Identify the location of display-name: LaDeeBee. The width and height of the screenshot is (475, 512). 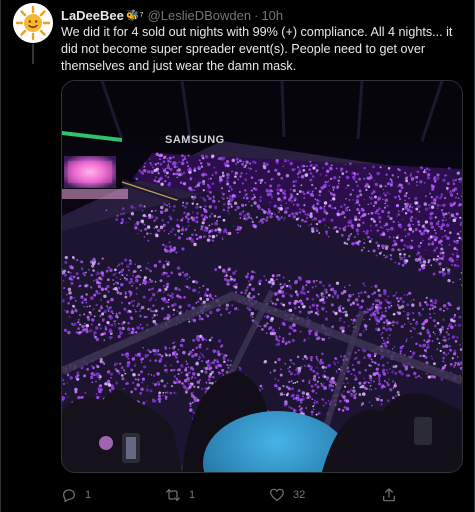
(92, 15).